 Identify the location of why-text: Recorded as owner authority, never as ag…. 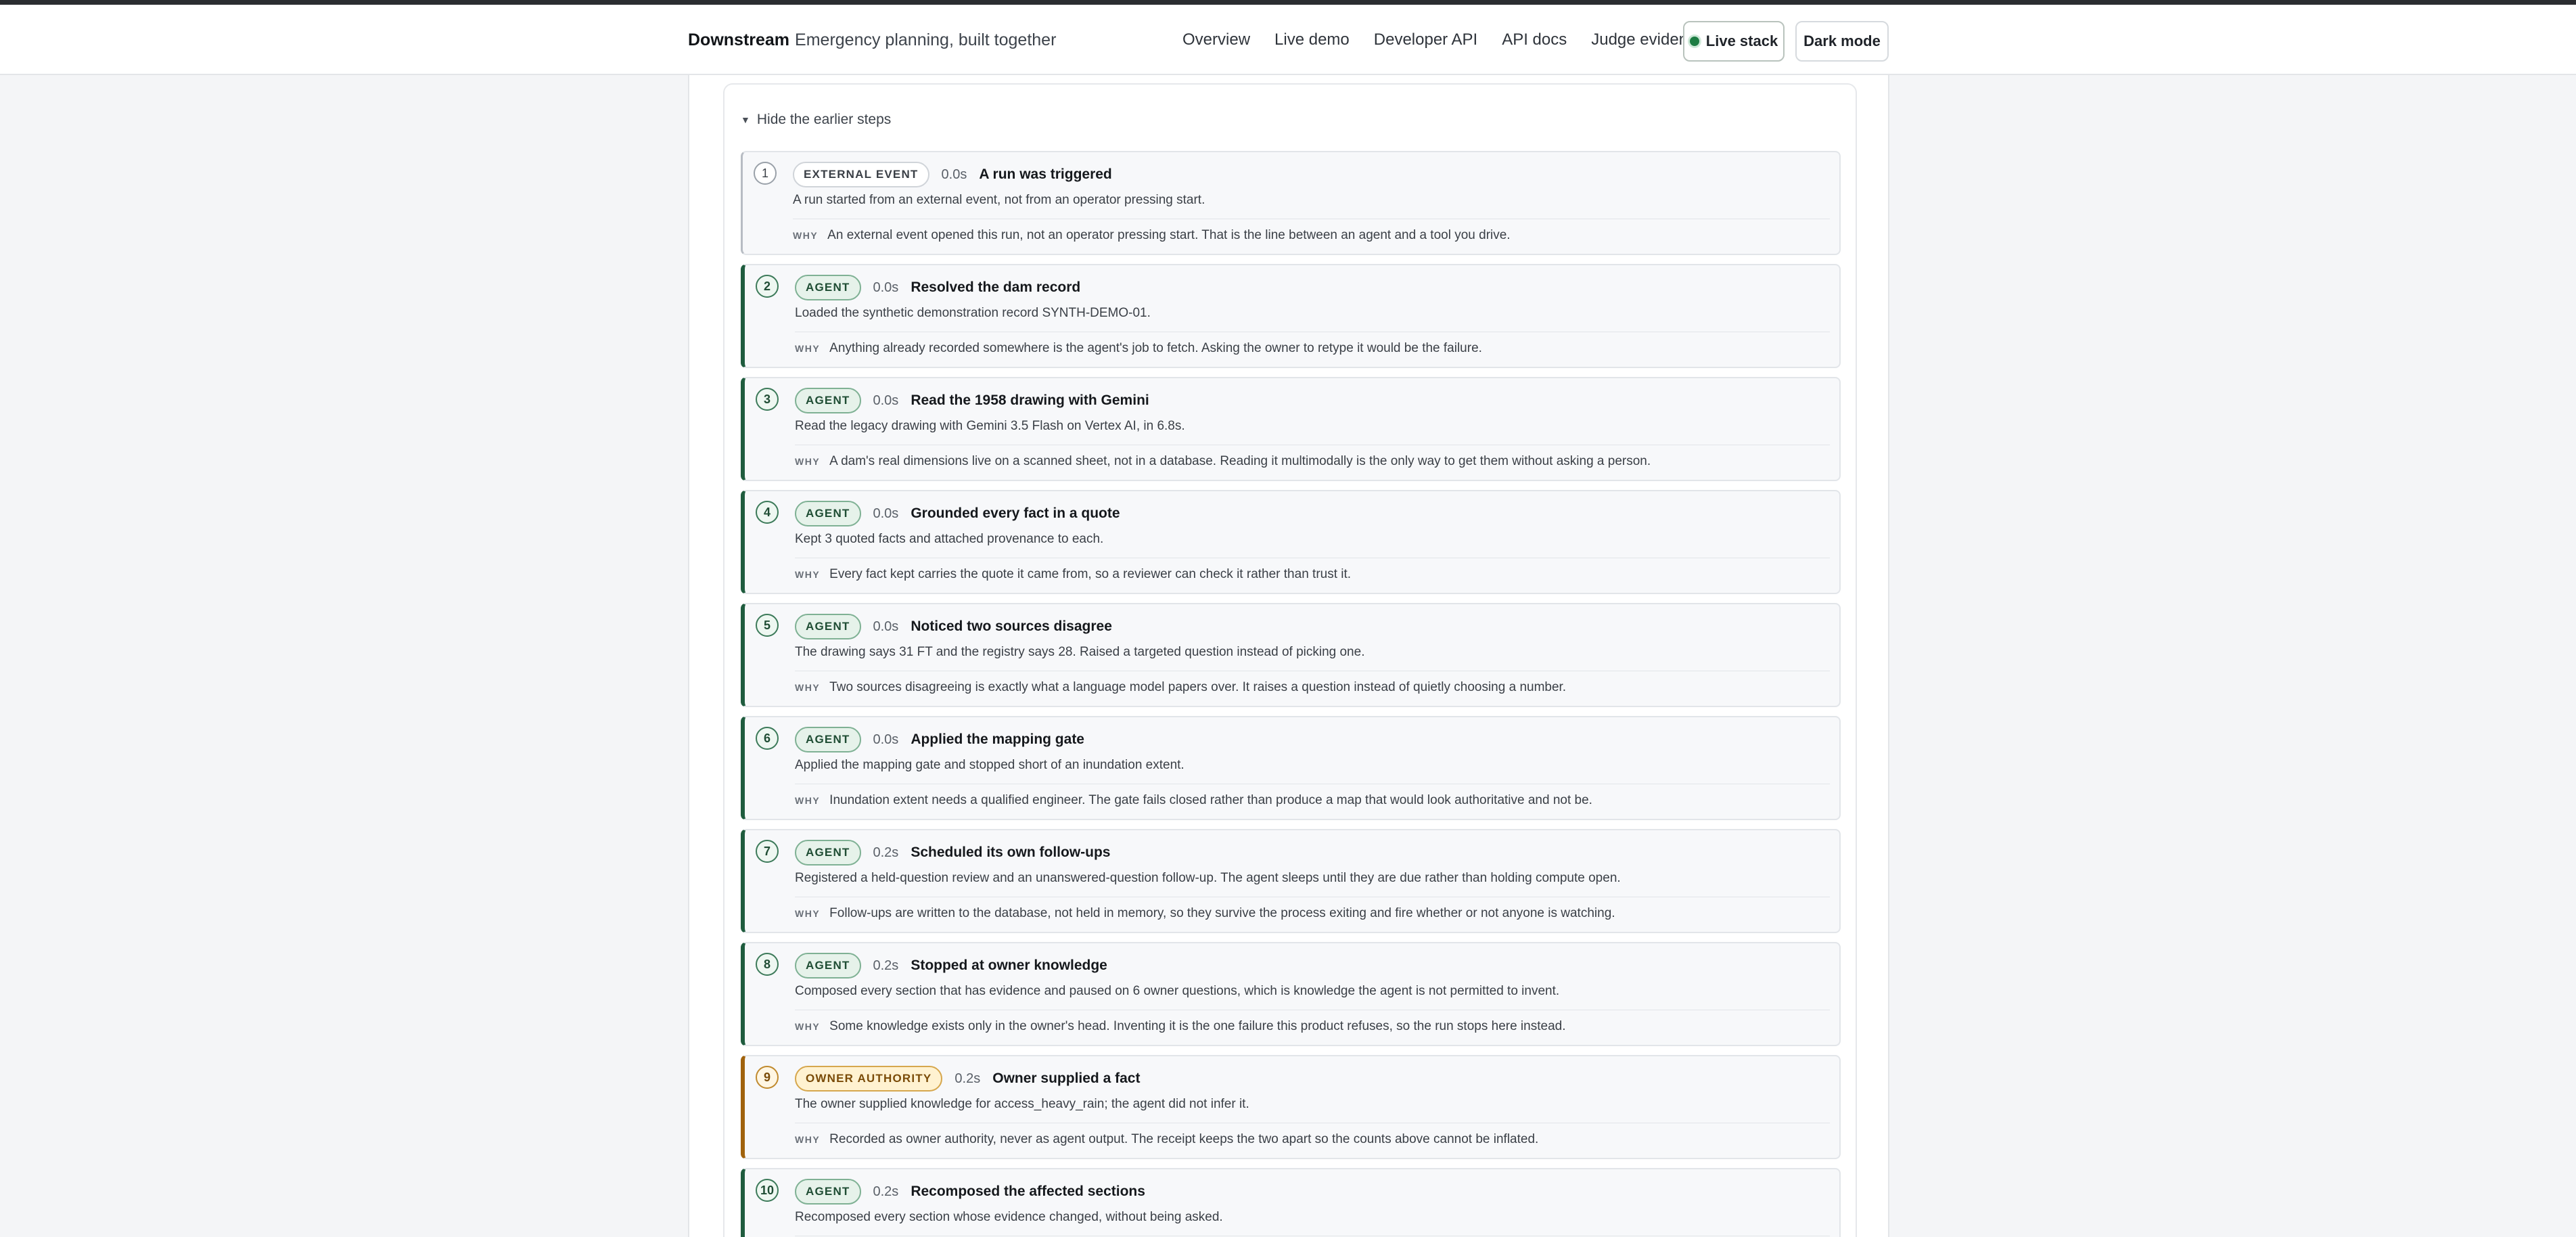
(1184, 1139).